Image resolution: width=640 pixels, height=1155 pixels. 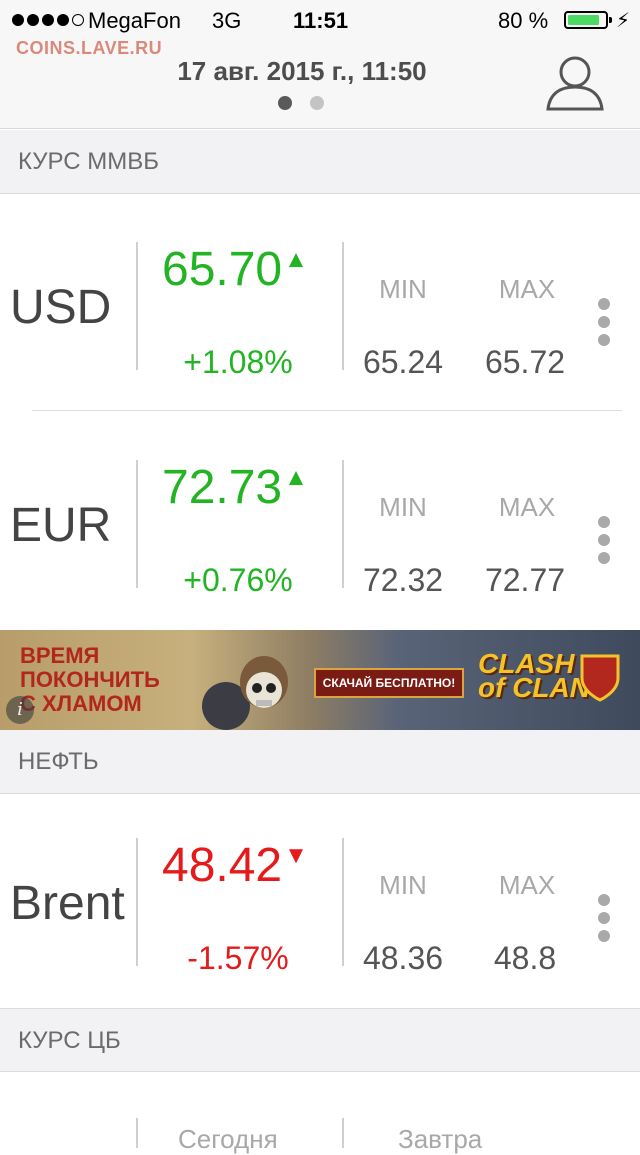 What do you see at coordinates (525, 580) in the screenshot?
I see `max-value: 72.77` at bounding box center [525, 580].